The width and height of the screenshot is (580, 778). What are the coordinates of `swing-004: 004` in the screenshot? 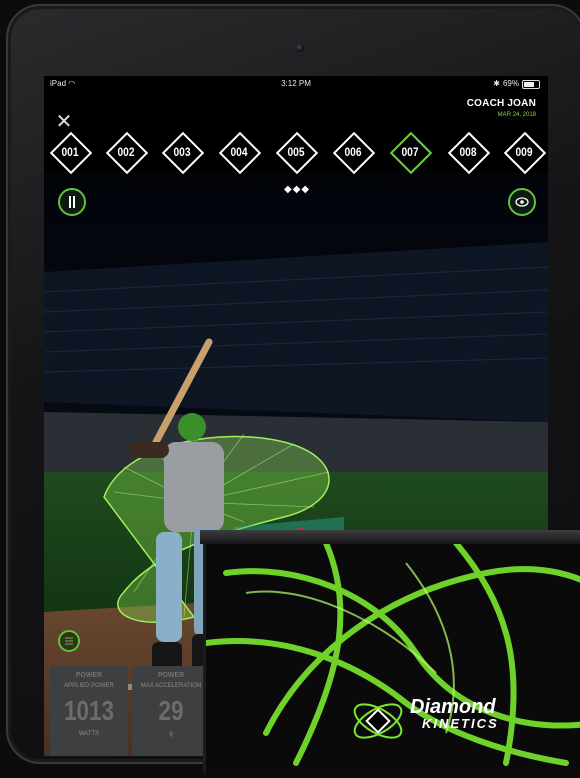 It's located at (240, 153).